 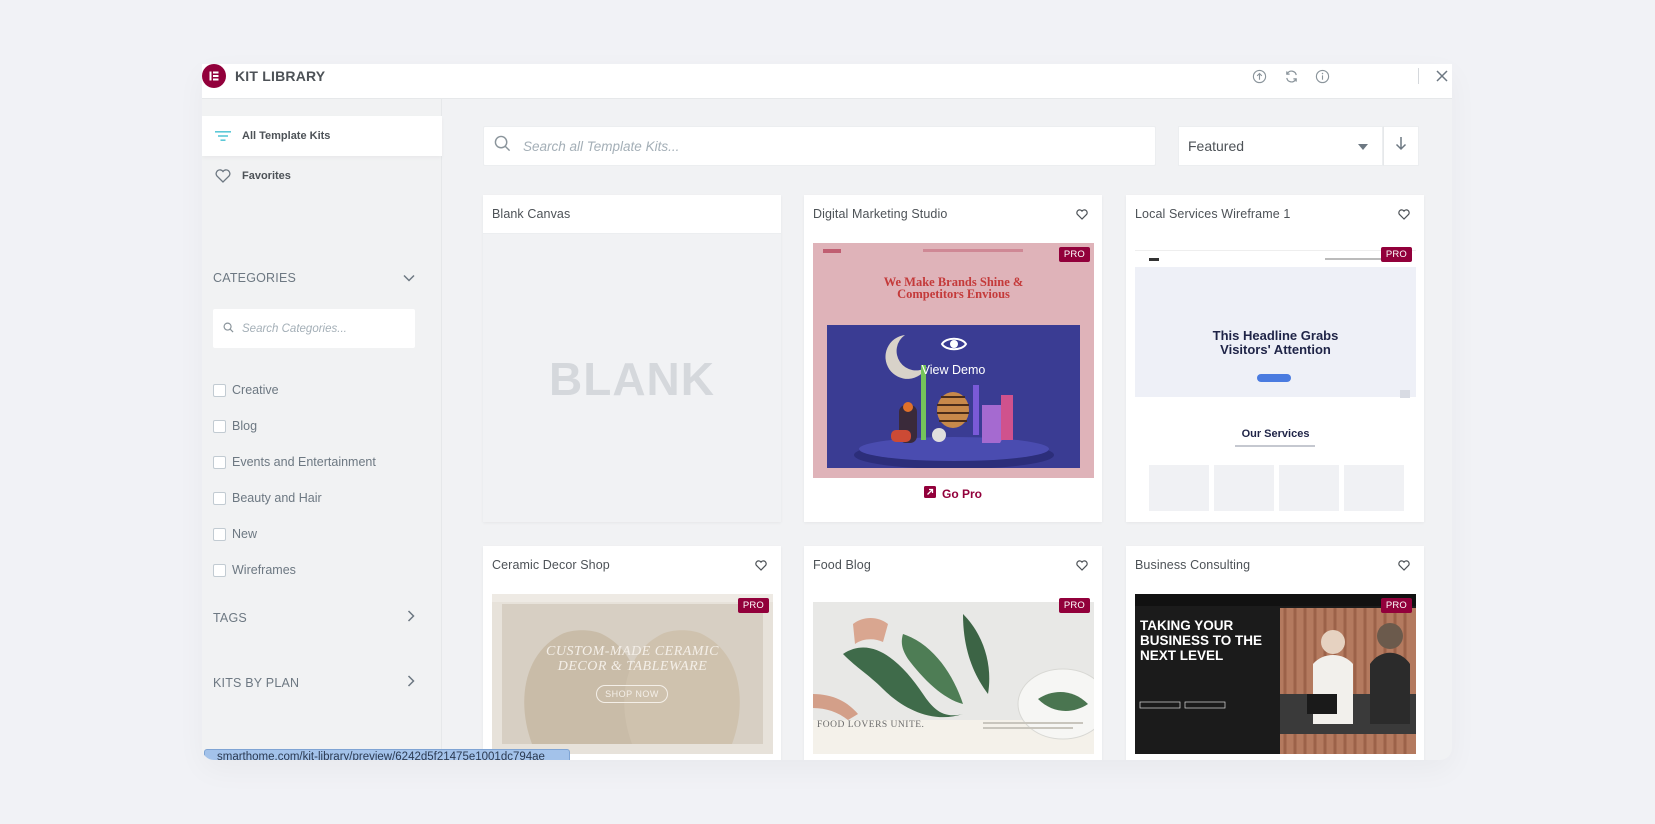 I want to click on tags-heading: TAGS, so click(x=230, y=618).